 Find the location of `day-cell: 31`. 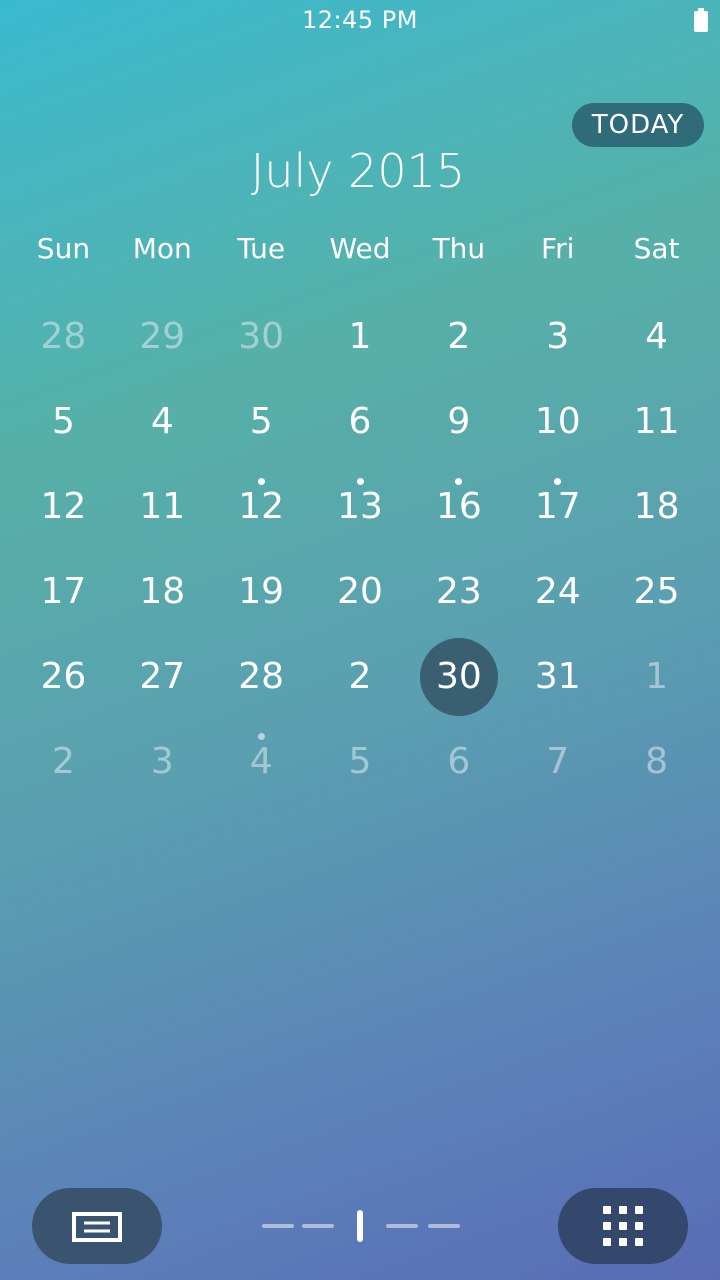

day-cell: 31 is located at coordinates (557, 676).